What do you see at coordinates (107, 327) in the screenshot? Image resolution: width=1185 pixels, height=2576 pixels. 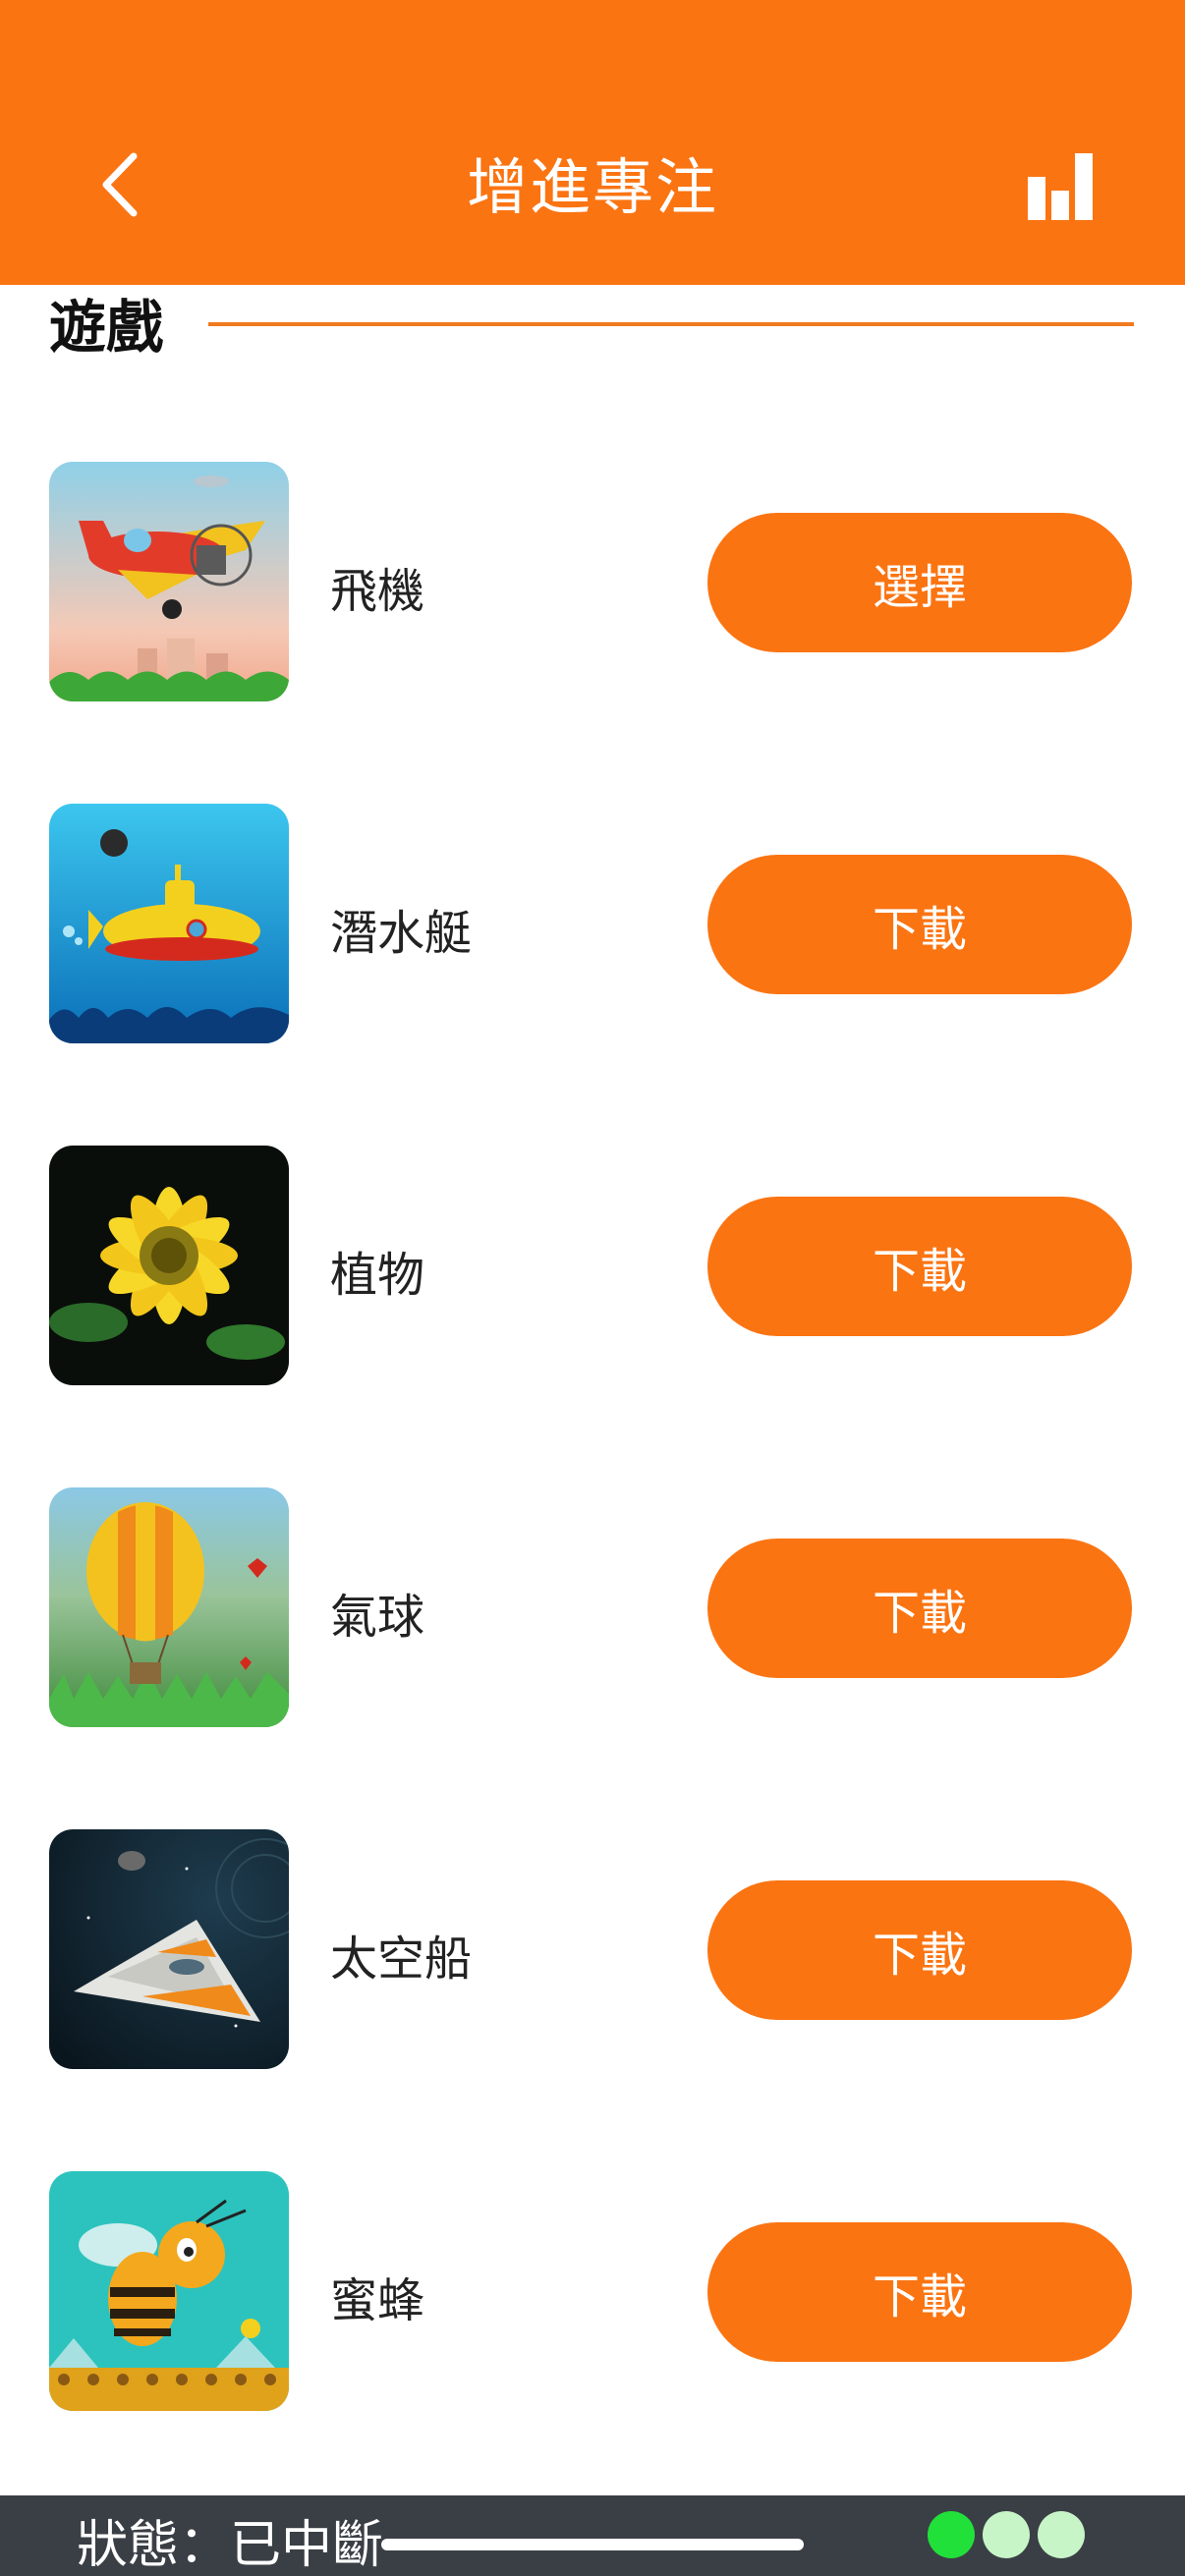 I see `section-title: 遊戲` at bounding box center [107, 327].